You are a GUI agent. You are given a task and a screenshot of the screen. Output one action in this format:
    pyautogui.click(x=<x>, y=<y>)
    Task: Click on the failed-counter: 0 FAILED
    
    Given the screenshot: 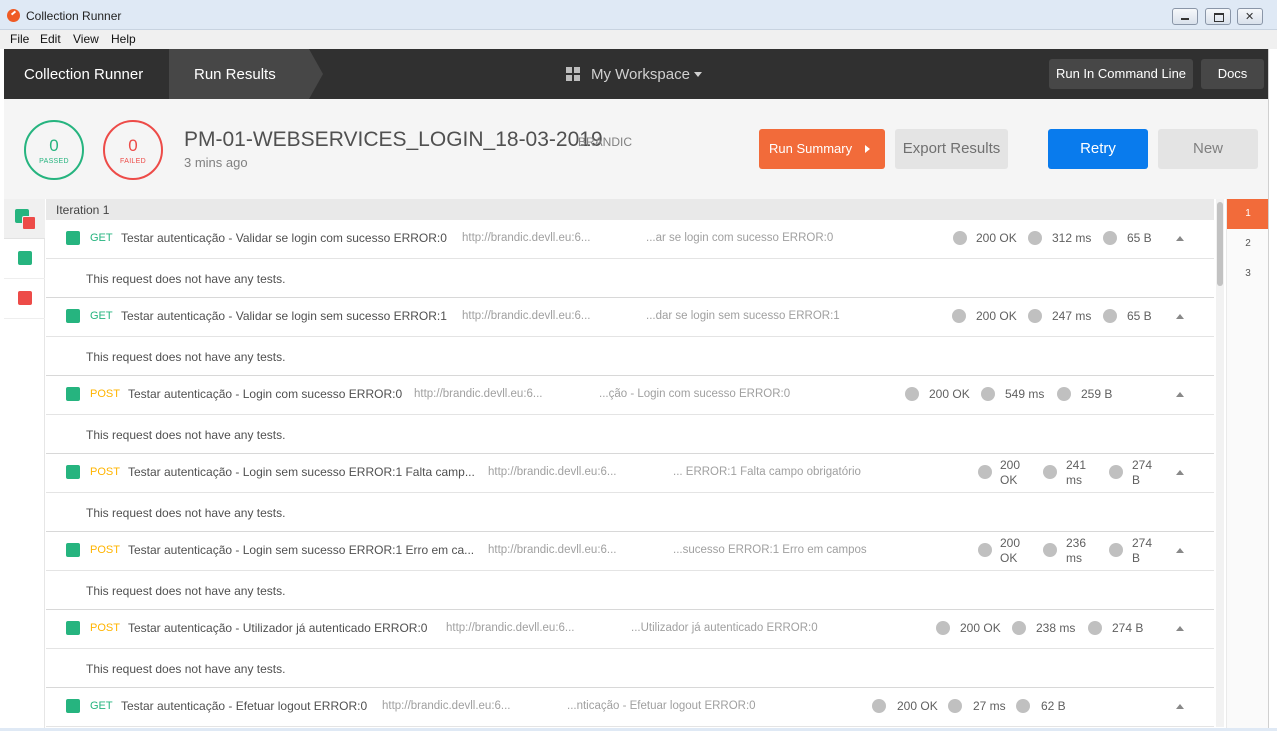 What is the action you would take?
    pyautogui.click(x=133, y=150)
    